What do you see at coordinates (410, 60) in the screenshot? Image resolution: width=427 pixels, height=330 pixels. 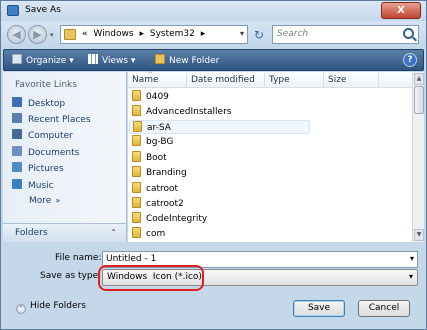 I see `help-icon: ?` at bounding box center [410, 60].